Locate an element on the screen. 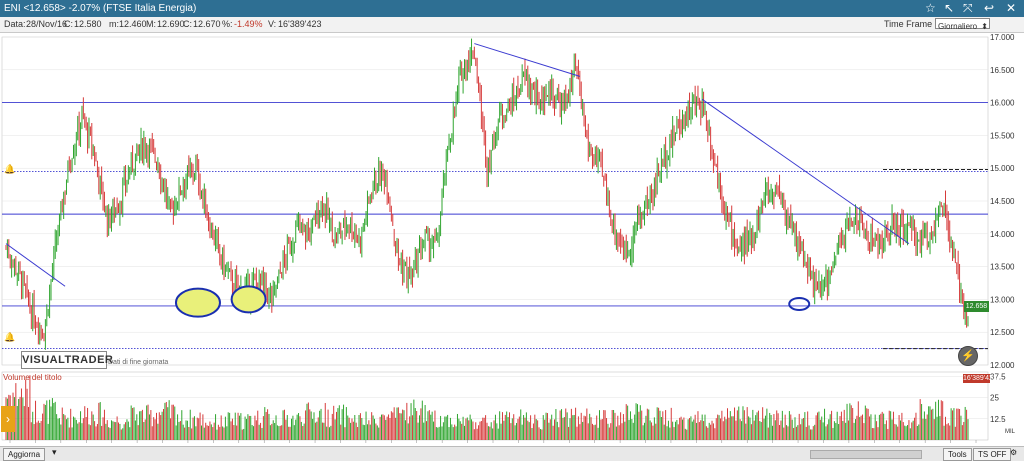 The image size is (1024, 461). max-label: M: is located at coordinates (151, 24).